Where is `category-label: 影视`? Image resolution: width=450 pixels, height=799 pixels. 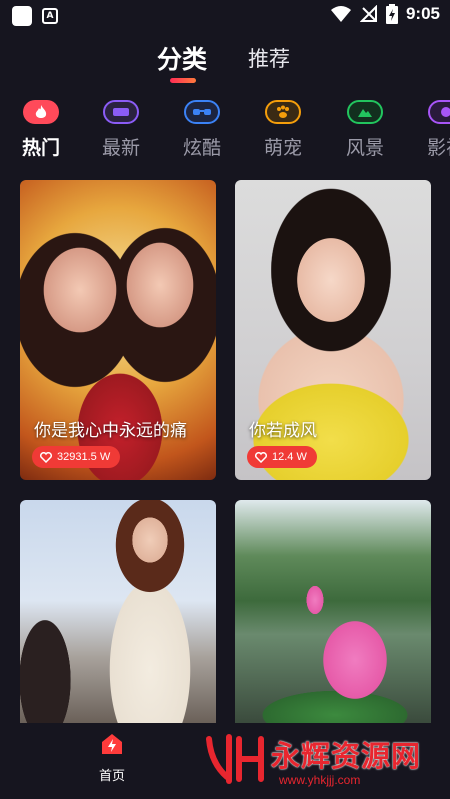 category-label: 影视 is located at coordinates (438, 148).